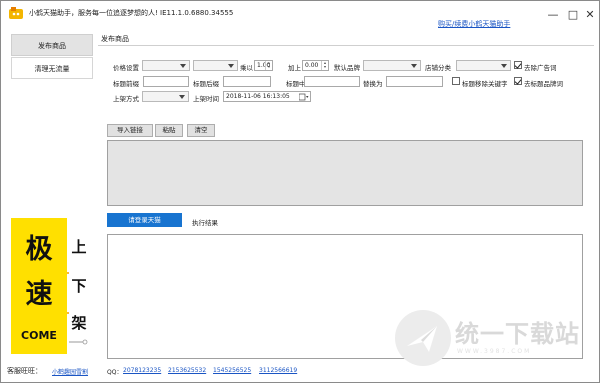 This screenshot has height=383, width=600. I want to click on banner-small-3: 架, so click(78, 323).